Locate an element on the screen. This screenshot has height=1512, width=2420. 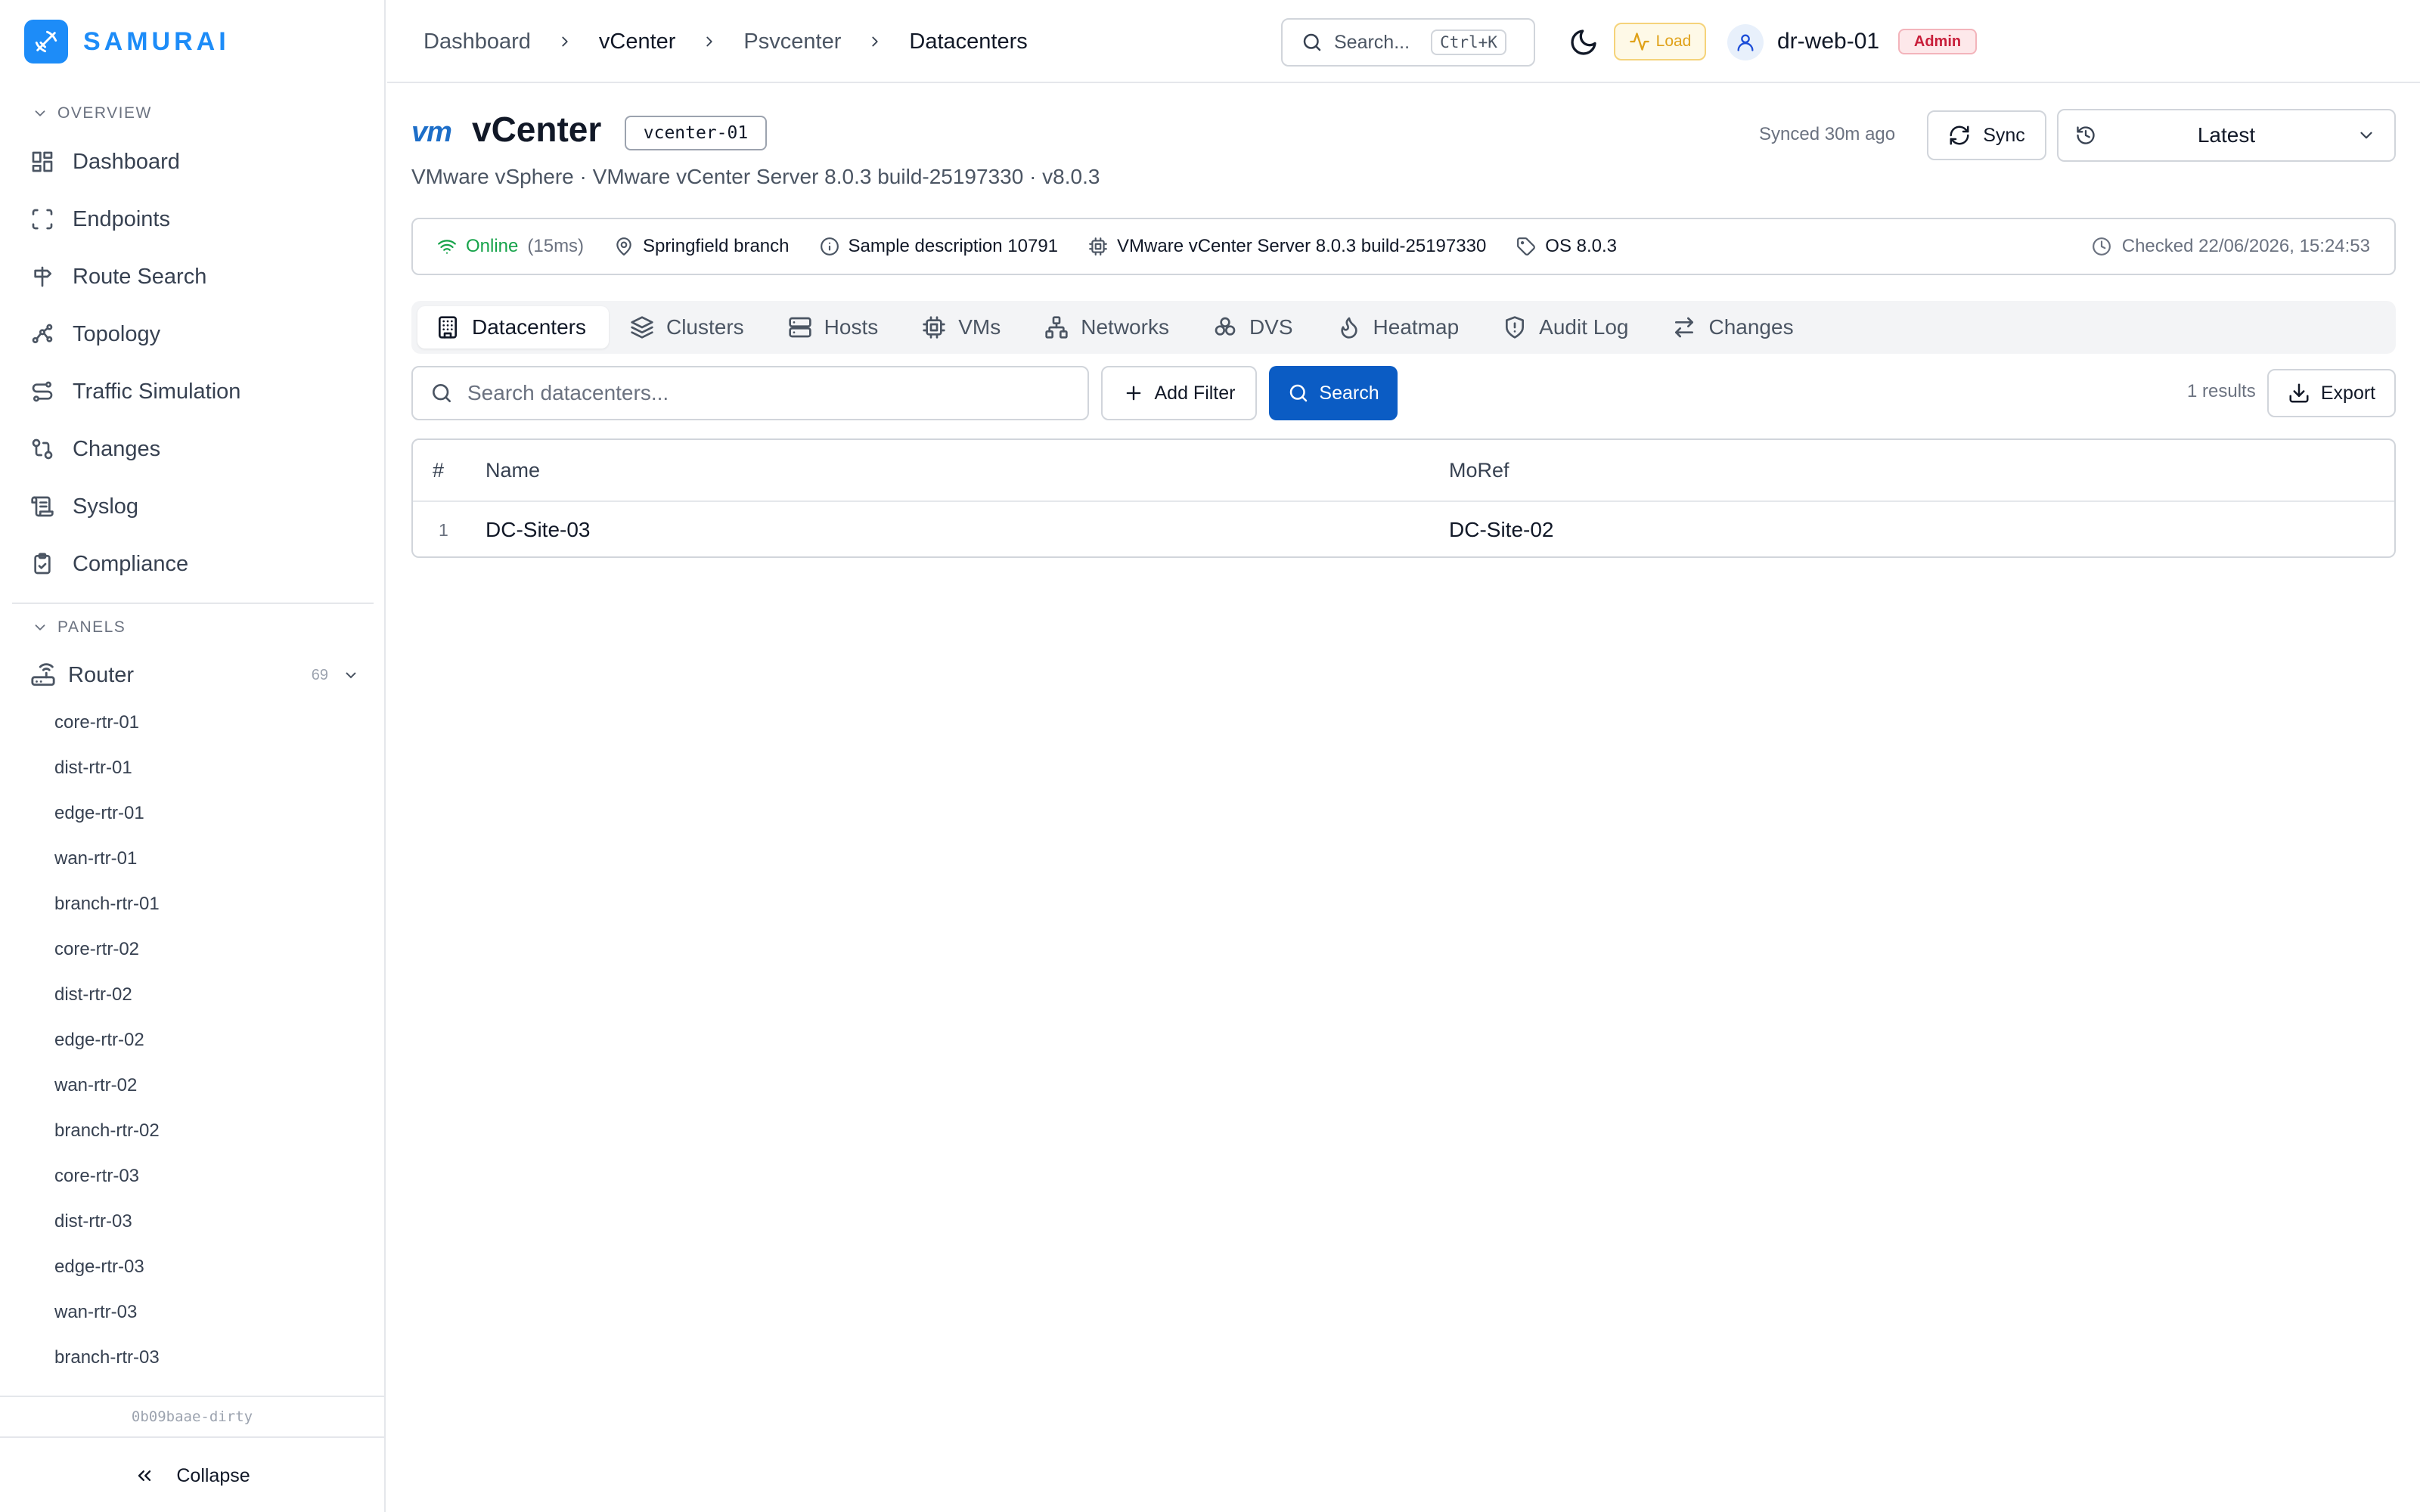
sidebar-router-edge-rtr-01: edge-rtr-01 is located at coordinates (99, 813).